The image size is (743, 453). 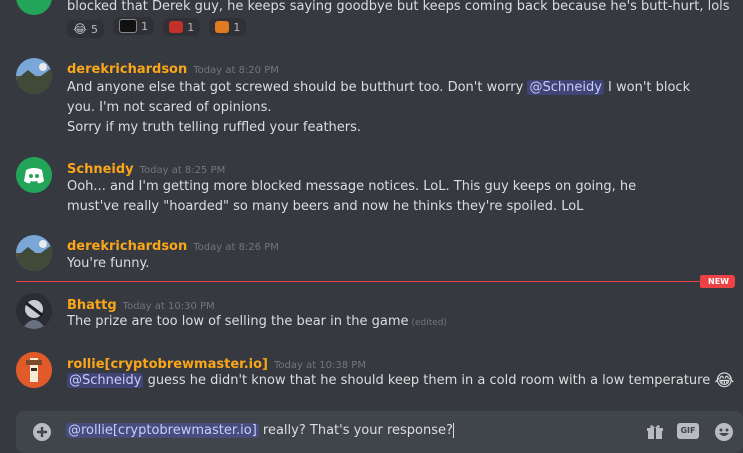 What do you see at coordinates (319, 365) in the screenshot?
I see `timestamp: Today at 10:38 PM` at bounding box center [319, 365].